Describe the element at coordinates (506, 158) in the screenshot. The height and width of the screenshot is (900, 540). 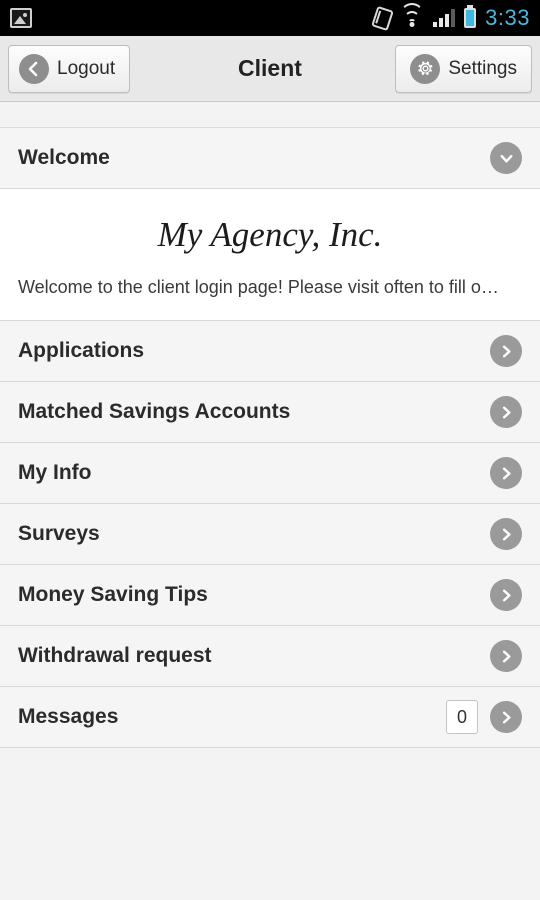
I see `chevron-down-icon` at that location.